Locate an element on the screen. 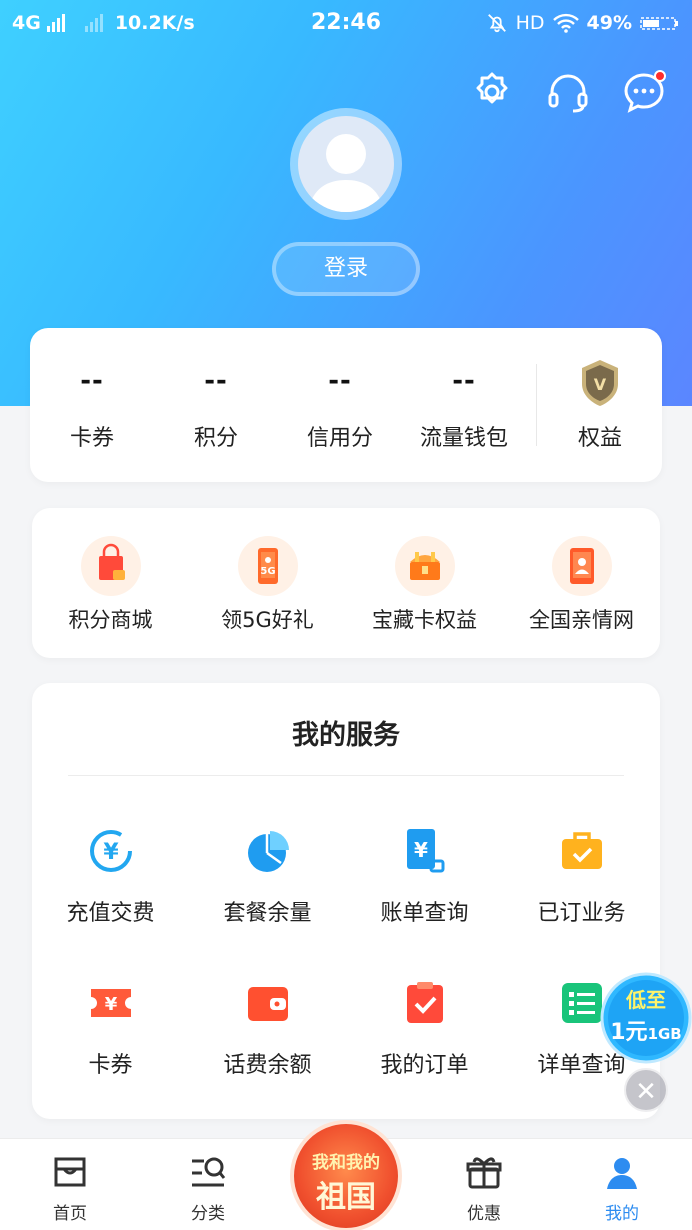 This screenshot has height=1230, width=692. family-network-icon is located at coordinates (581, 566).